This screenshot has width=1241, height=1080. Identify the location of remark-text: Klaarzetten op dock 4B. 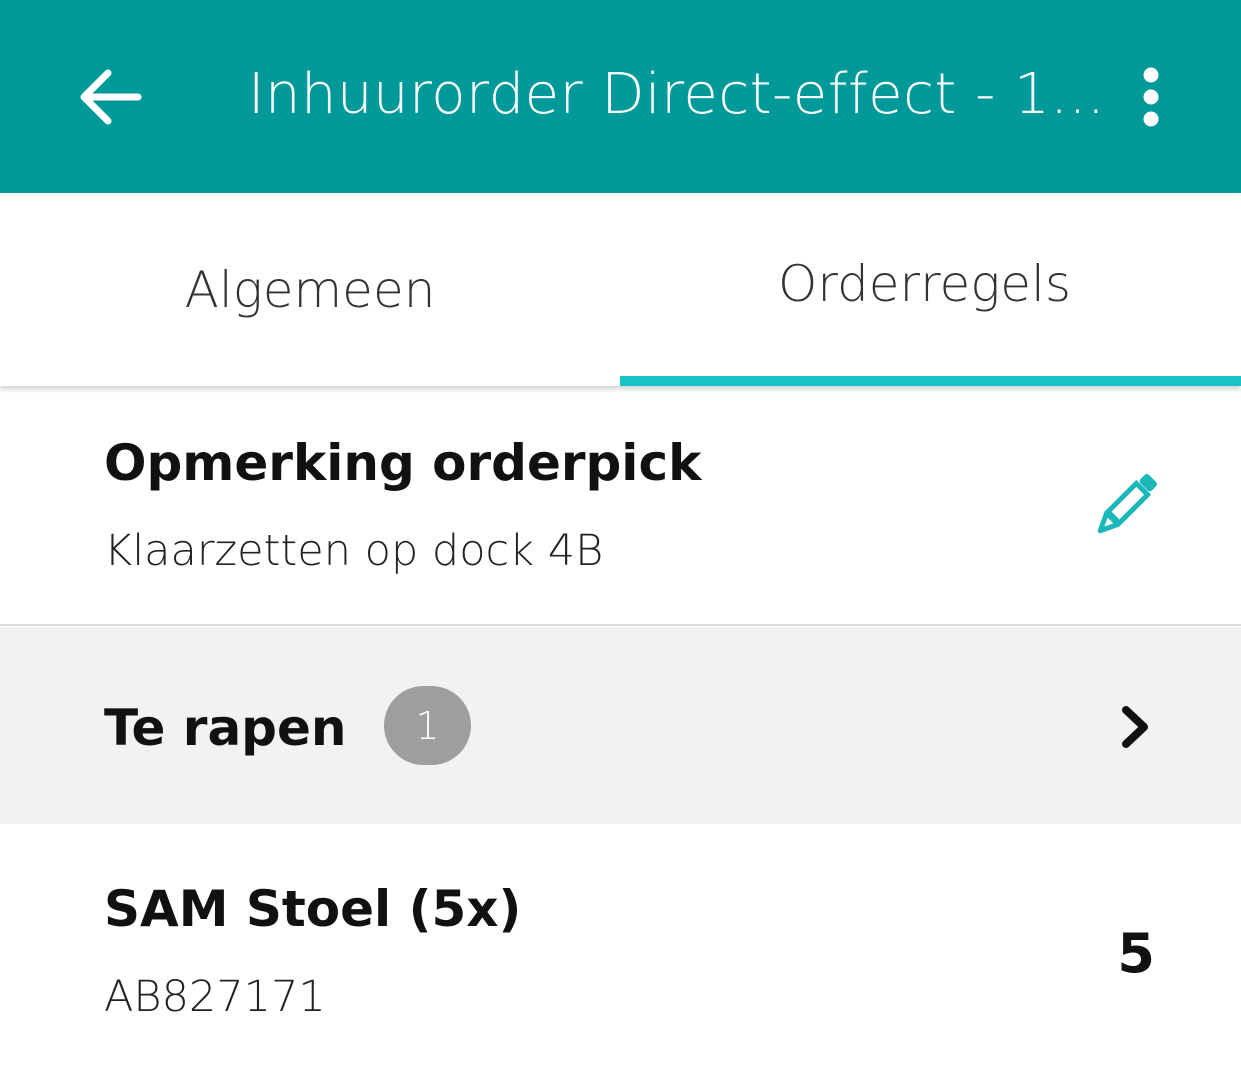
(354, 551).